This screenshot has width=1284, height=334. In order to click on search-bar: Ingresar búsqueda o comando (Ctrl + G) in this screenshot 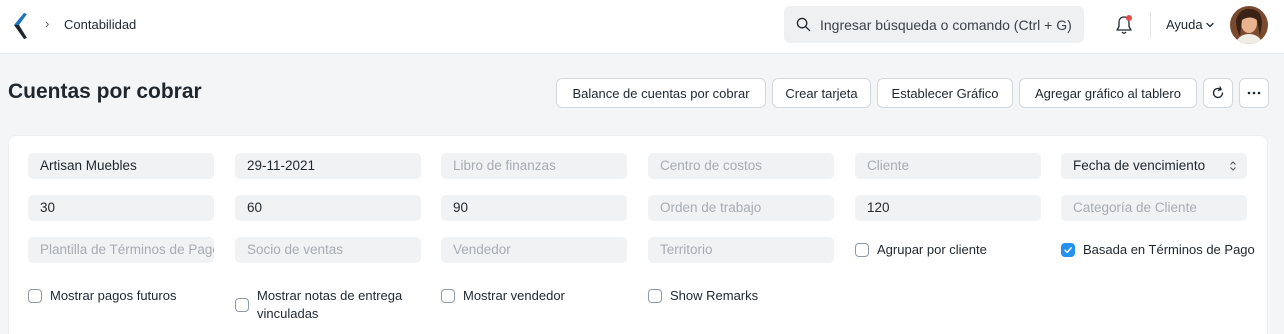, I will do `click(934, 24)`.